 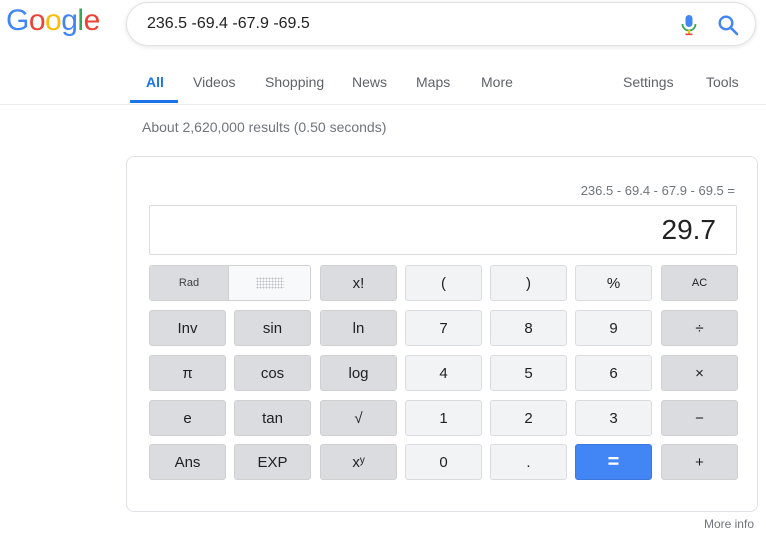 What do you see at coordinates (187, 462) in the screenshot?
I see `ans-button: Ans` at bounding box center [187, 462].